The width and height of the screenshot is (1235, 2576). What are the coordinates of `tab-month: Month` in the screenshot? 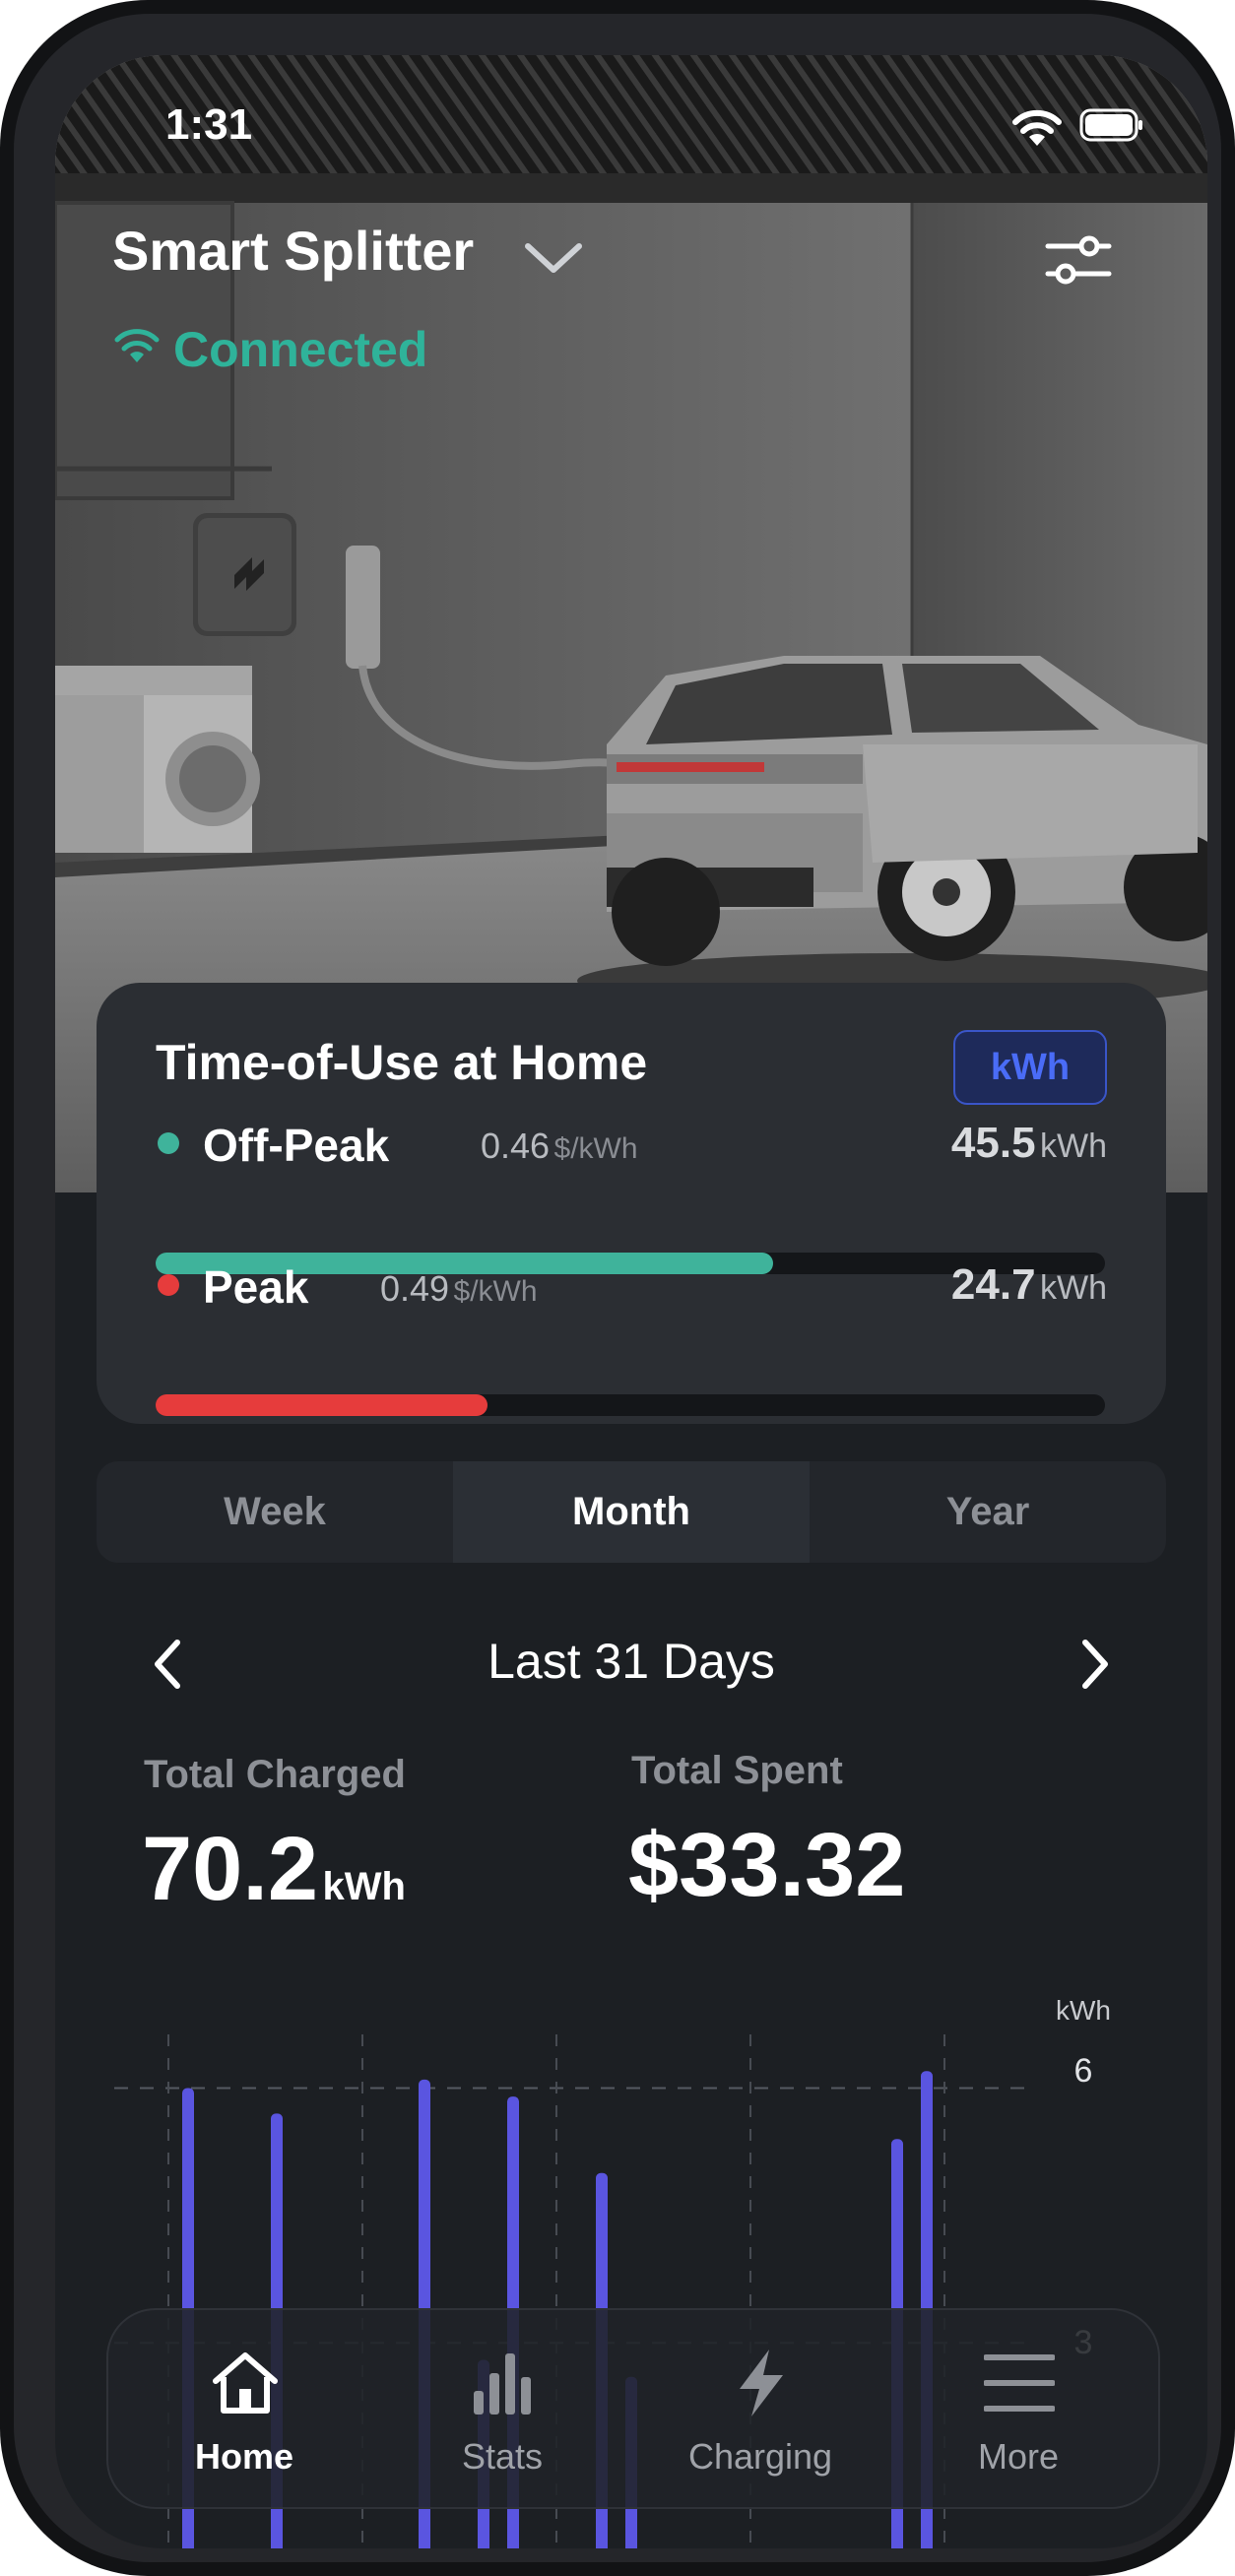 It's located at (631, 1512).